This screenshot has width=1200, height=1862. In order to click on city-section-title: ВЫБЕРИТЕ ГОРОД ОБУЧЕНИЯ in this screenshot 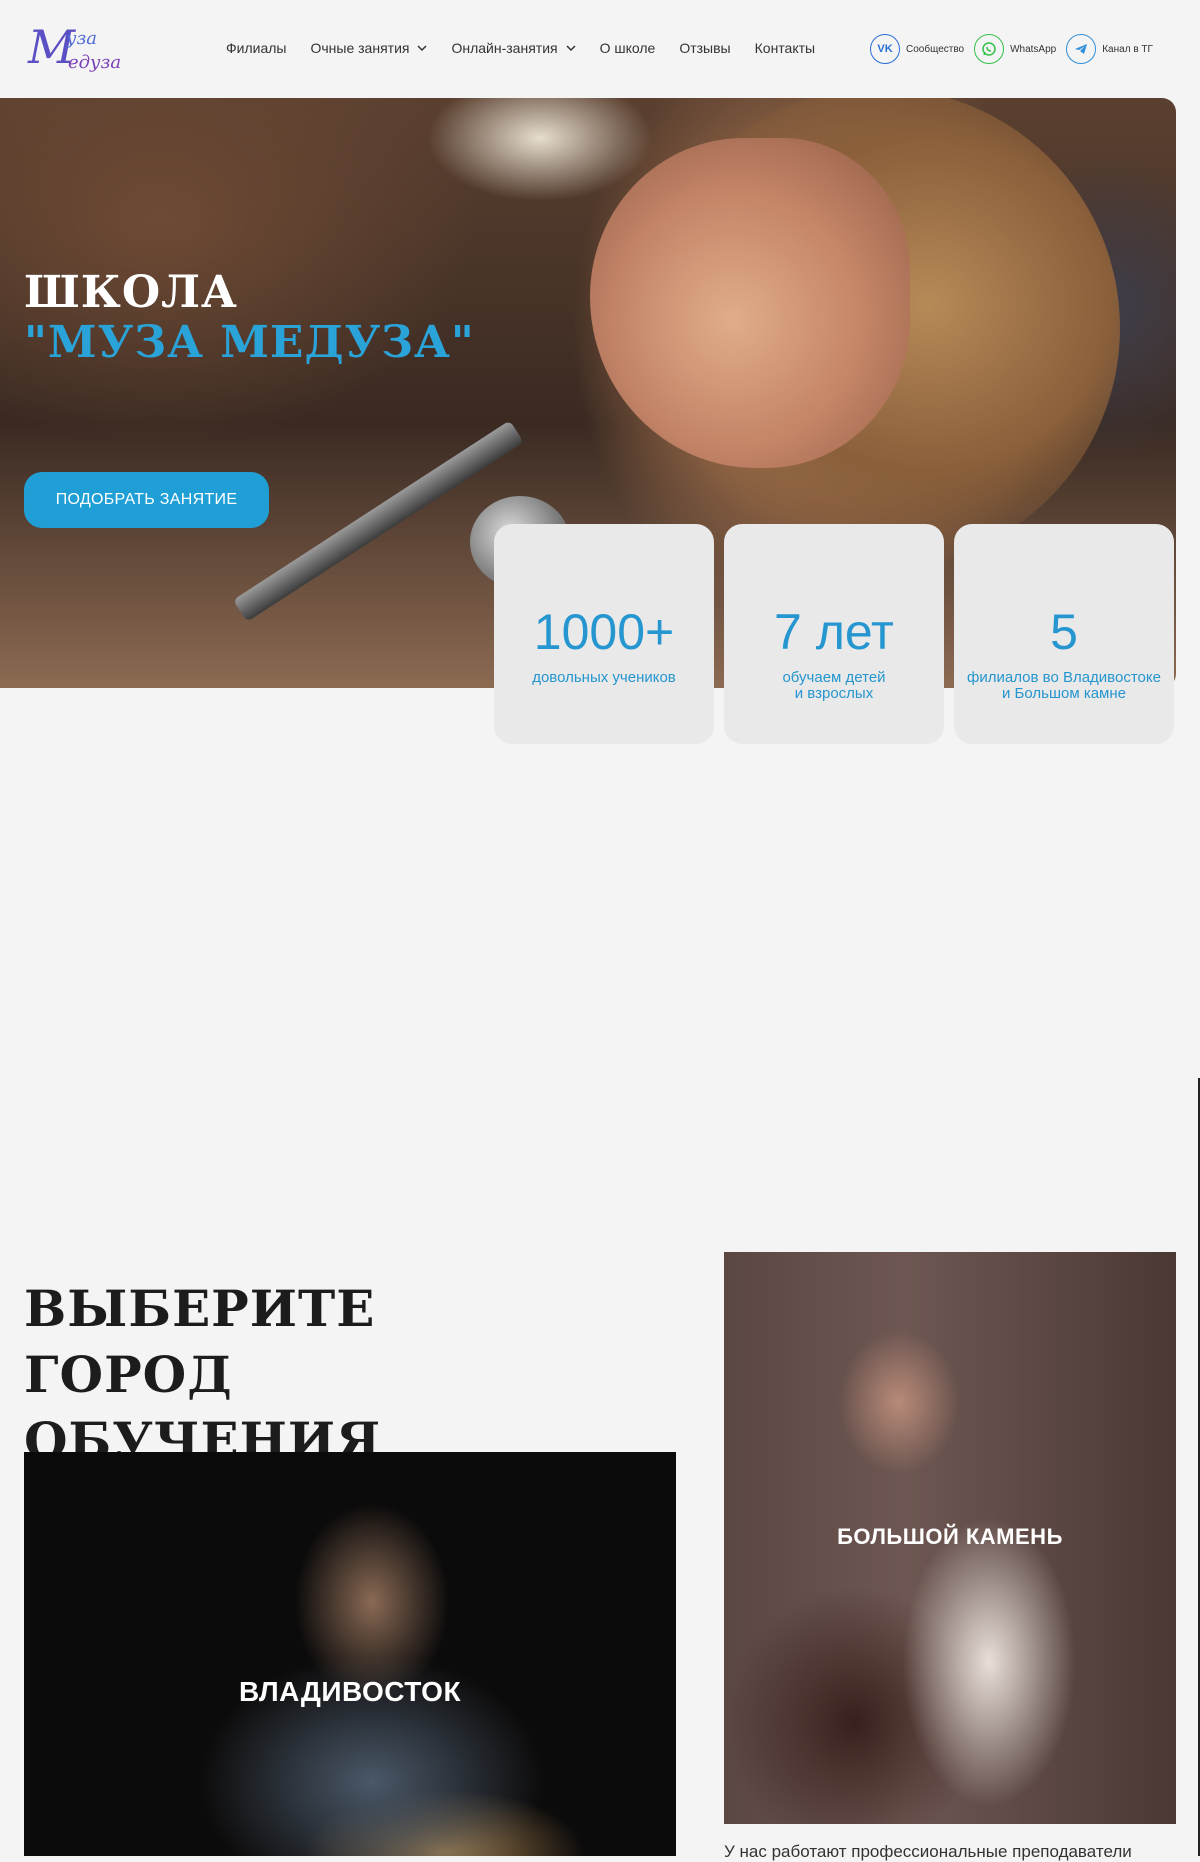, I will do `click(294, 1375)`.